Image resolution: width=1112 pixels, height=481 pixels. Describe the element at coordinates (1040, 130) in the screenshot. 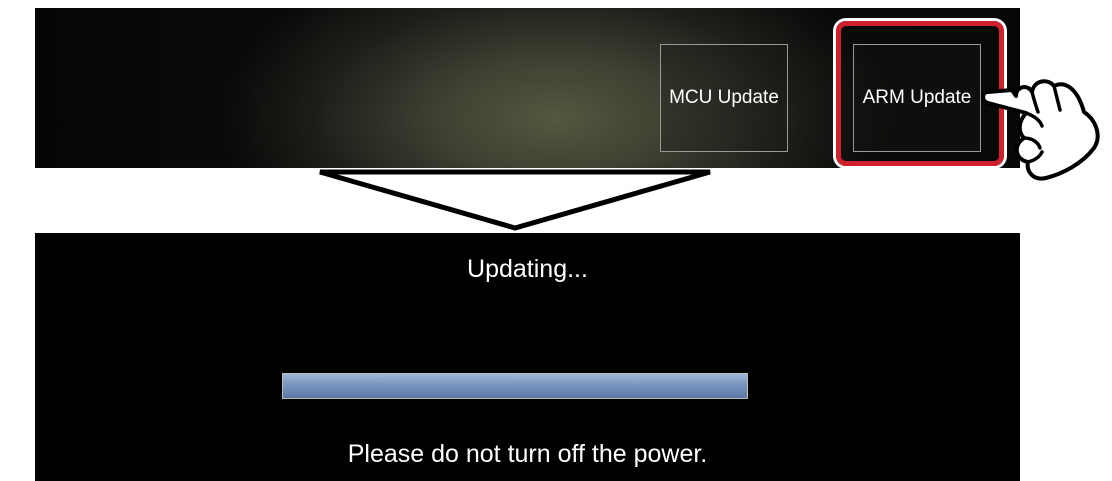

I see `pointing-hand-icon` at that location.